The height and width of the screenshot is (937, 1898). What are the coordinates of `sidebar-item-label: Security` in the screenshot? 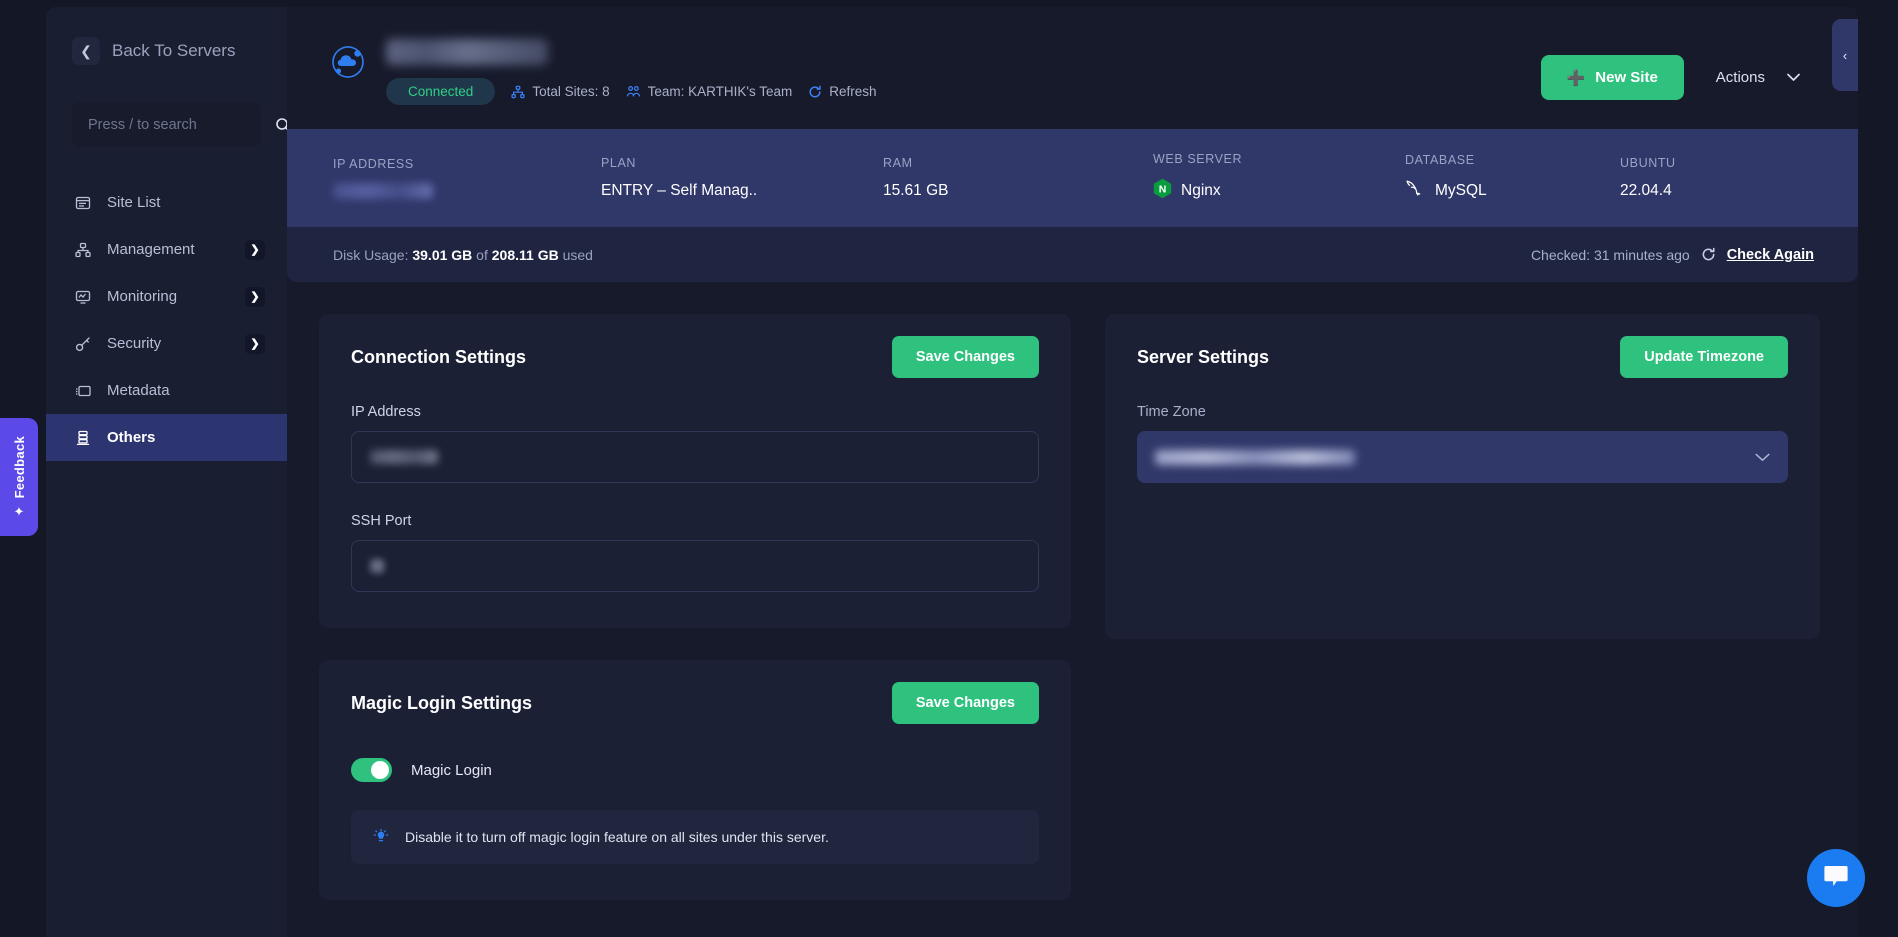 It's located at (134, 343).